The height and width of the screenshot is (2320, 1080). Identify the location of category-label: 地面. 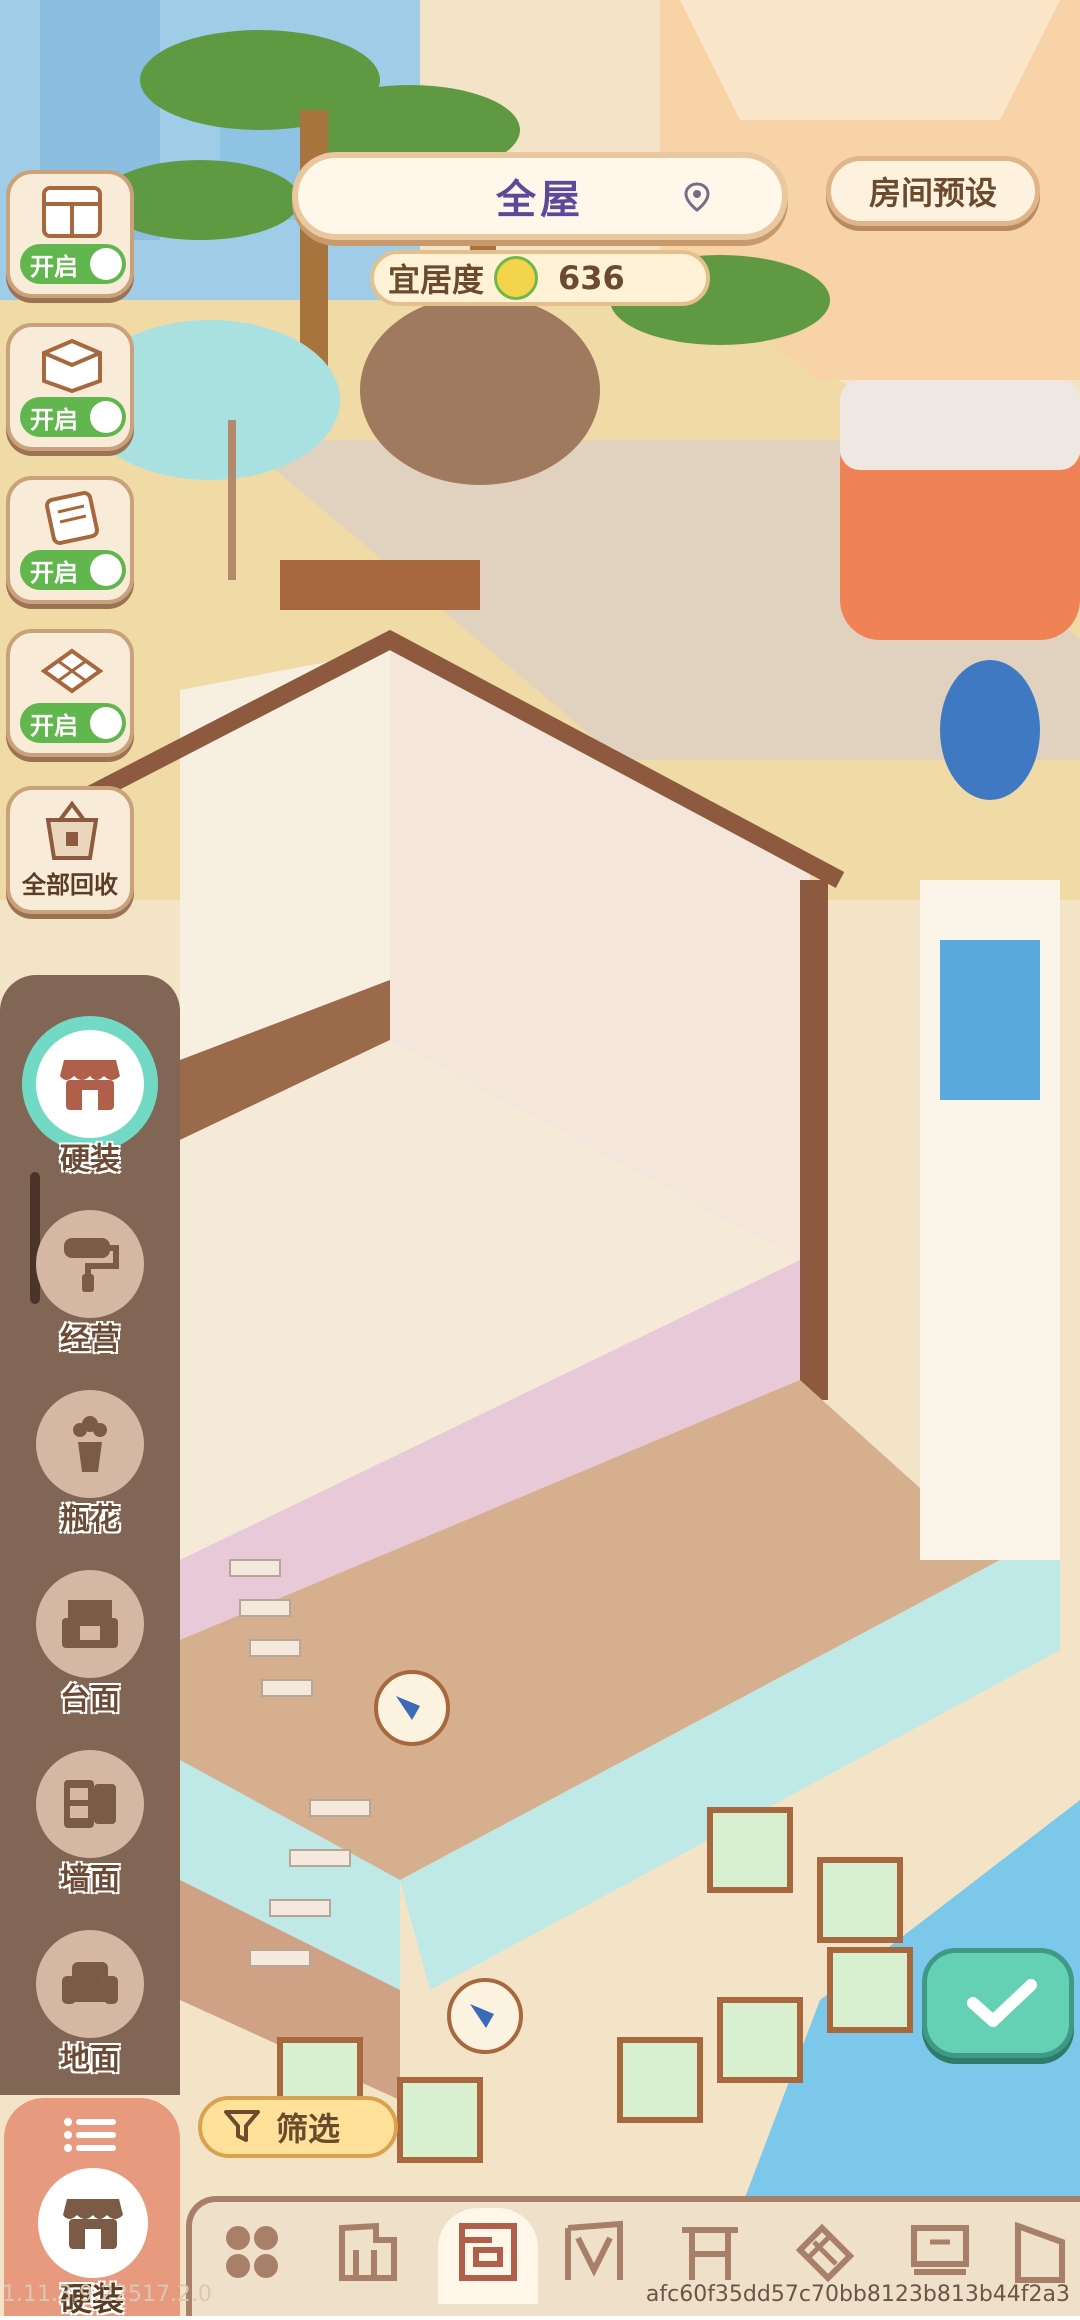
(90, 2059).